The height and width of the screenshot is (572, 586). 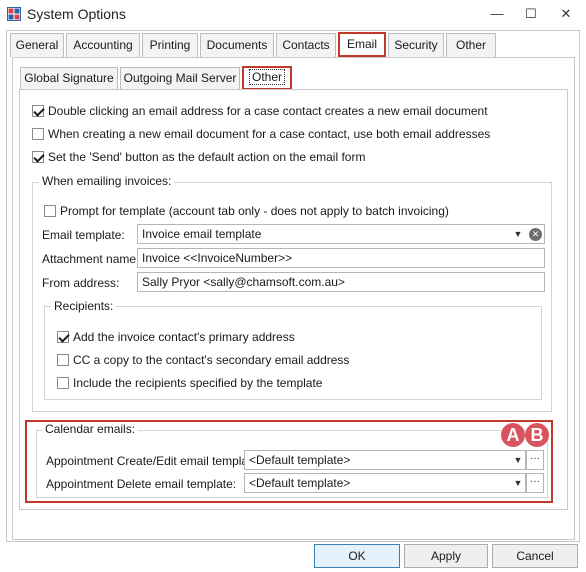 What do you see at coordinates (535, 460) in the screenshot?
I see `create-edit-browse-button: ···` at bounding box center [535, 460].